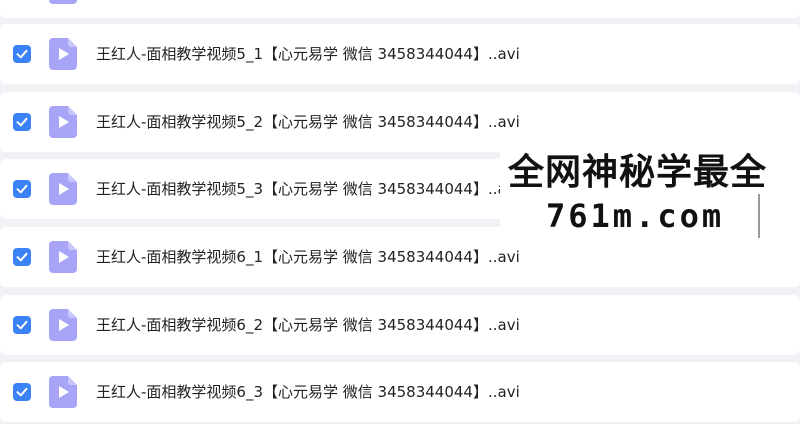 The height and width of the screenshot is (424, 800). I want to click on file-row-partial, so click(400, 9).